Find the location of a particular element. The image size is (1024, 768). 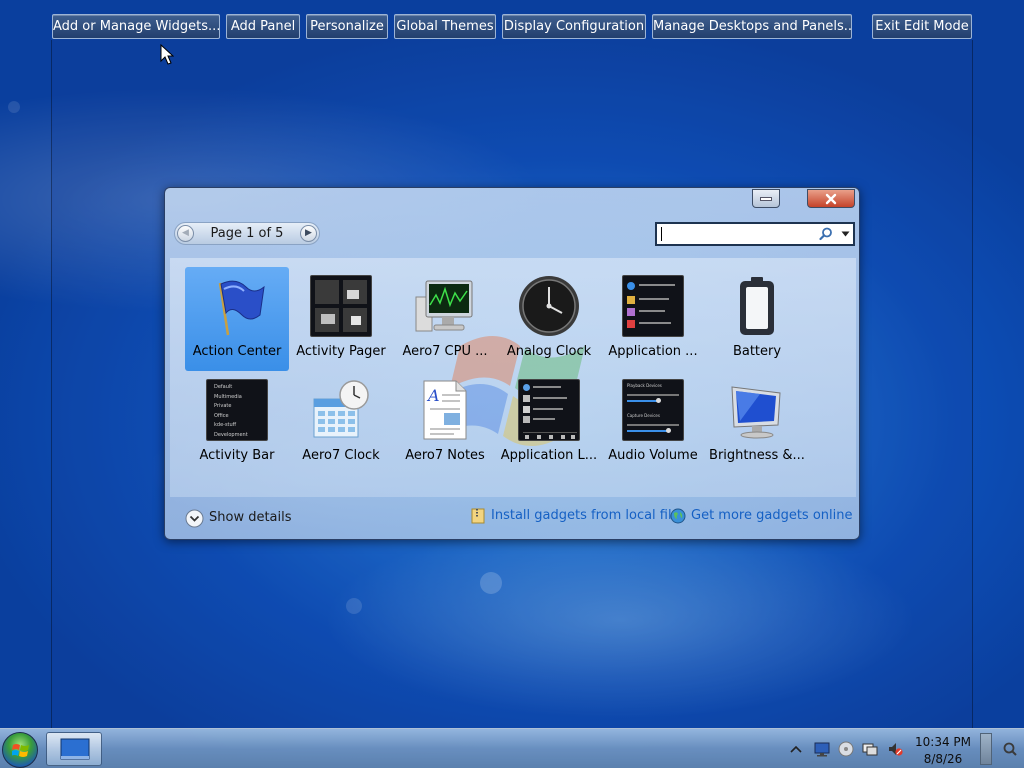

monitor-brightness-icon is located at coordinates (756, 412).